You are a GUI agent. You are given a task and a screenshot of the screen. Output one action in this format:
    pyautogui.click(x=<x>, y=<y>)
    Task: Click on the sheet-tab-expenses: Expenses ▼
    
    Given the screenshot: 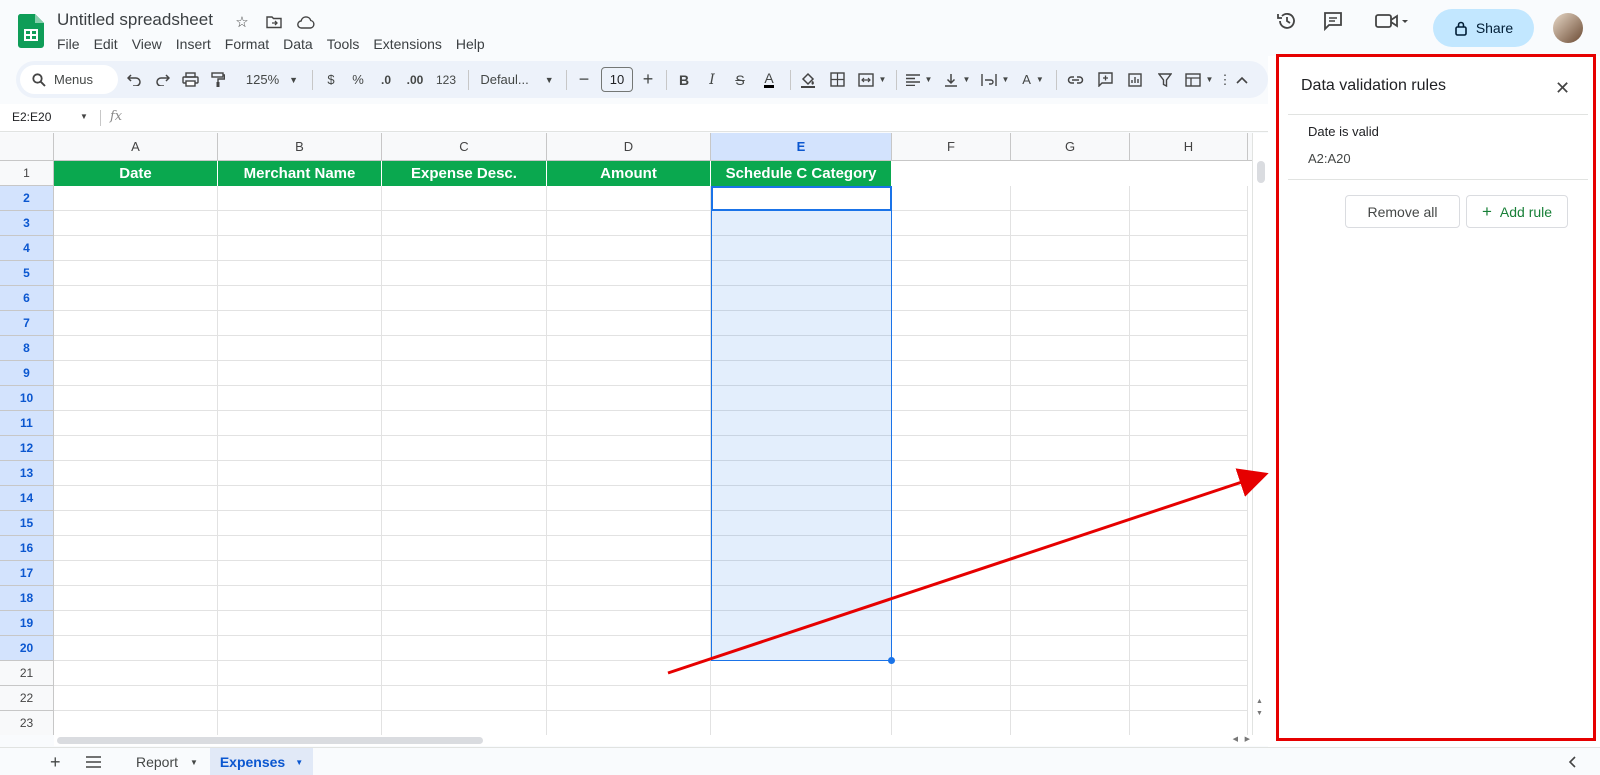 What is the action you would take?
    pyautogui.click(x=261, y=761)
    